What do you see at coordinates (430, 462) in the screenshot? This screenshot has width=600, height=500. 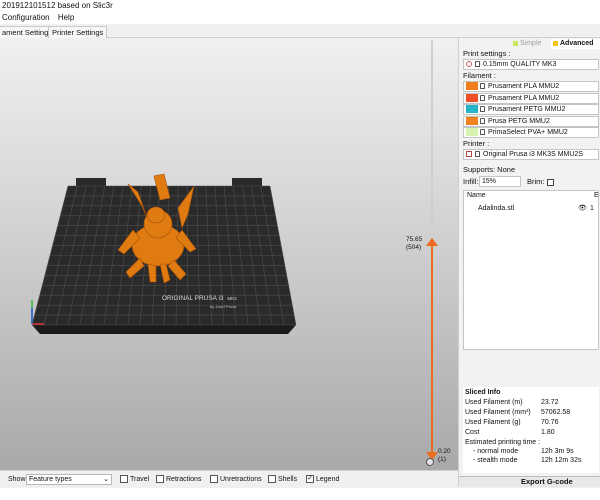 I see `layer-slider-cog-icon` at bounding box center [430, 462].